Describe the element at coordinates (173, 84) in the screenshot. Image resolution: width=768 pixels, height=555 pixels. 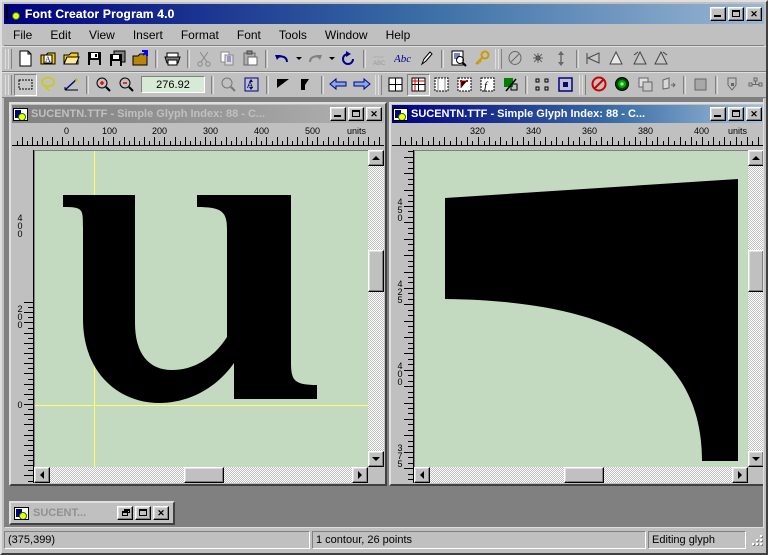
I see `zoom-level-field: 276.92` at that location.